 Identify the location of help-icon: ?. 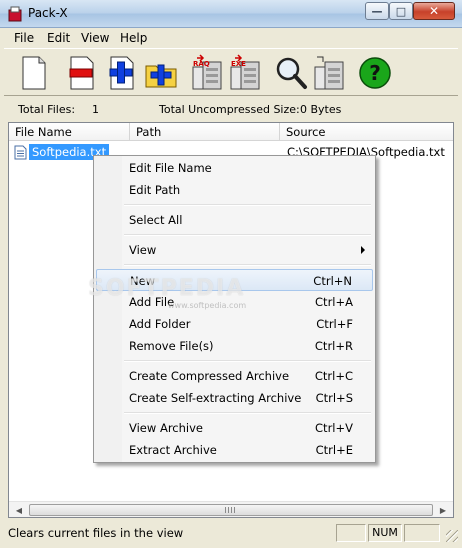
(375, 73).